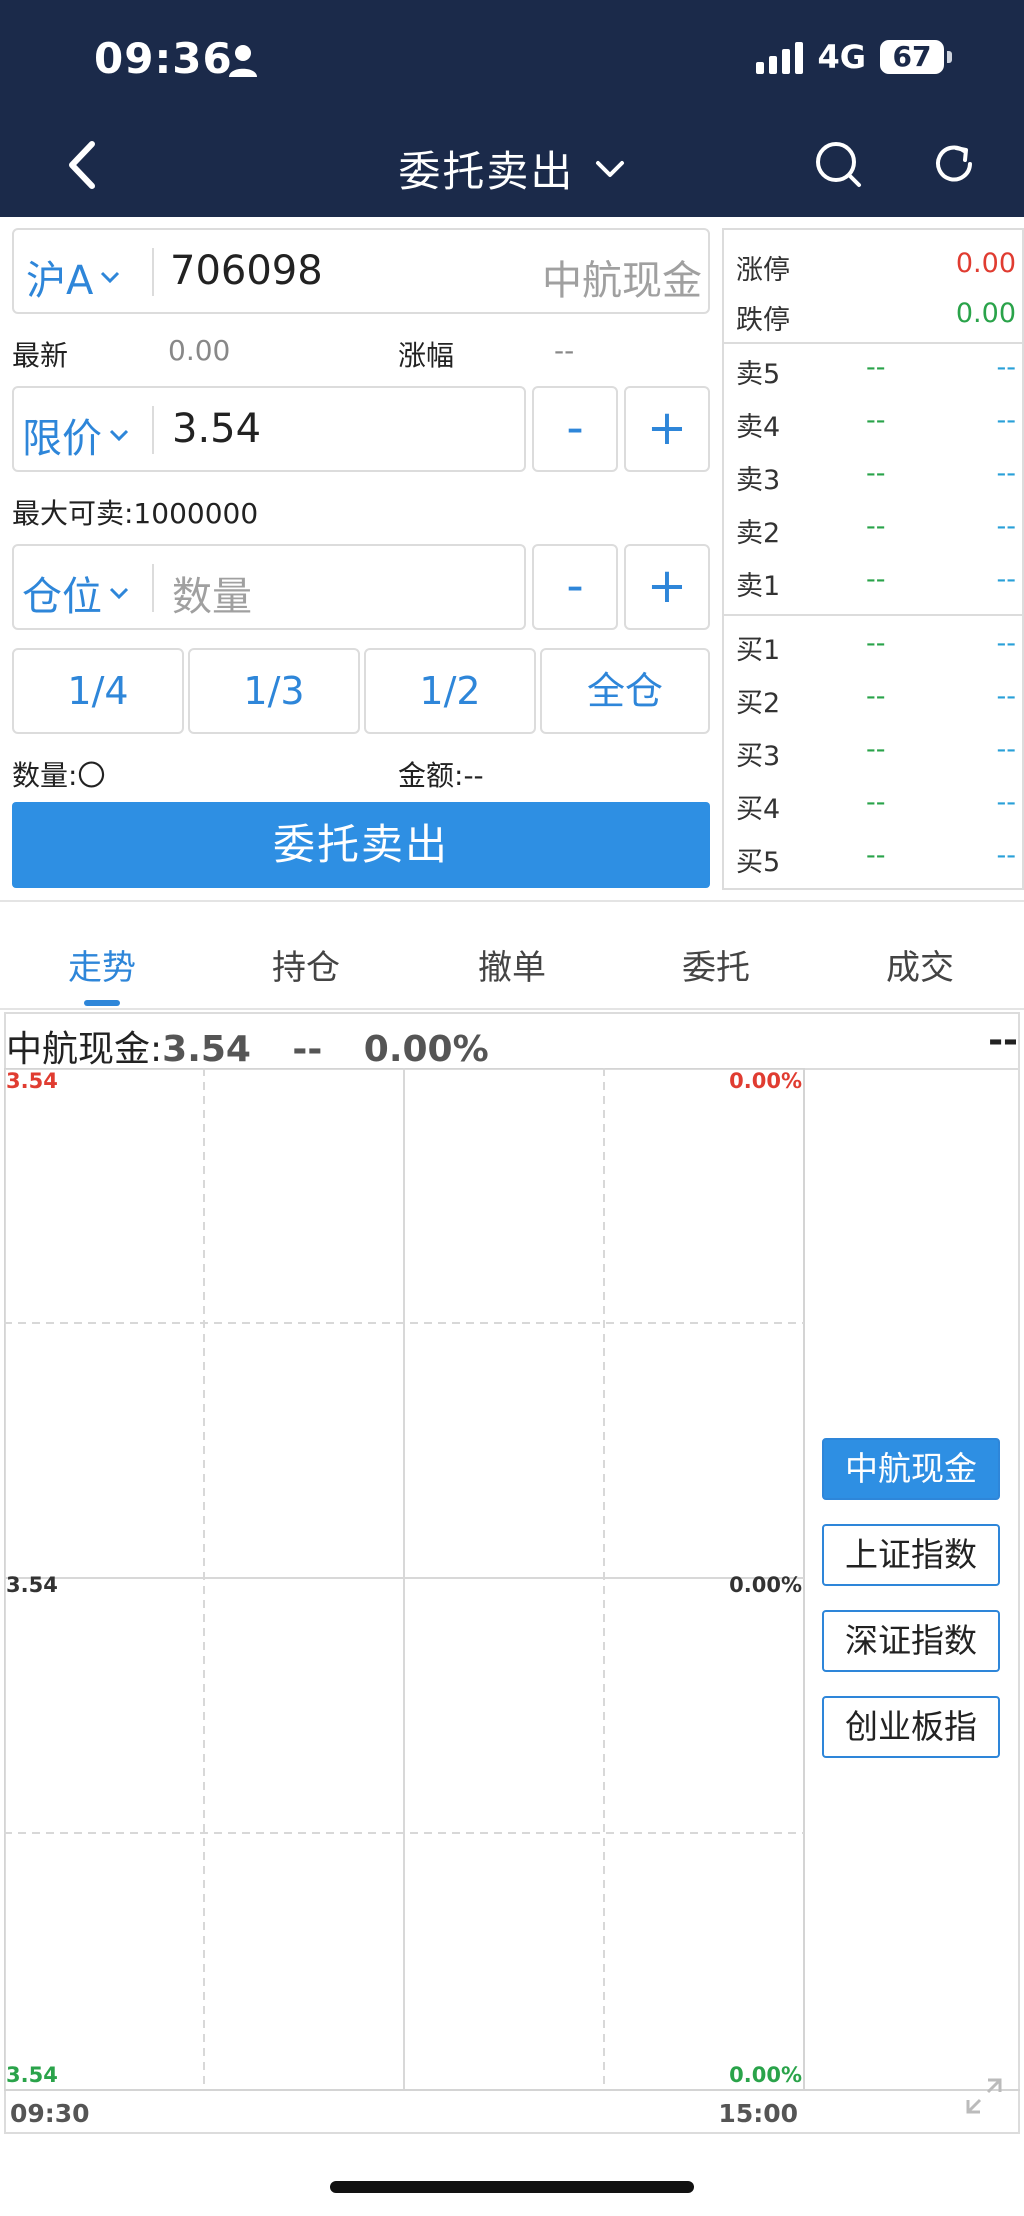 This screenshot has width=1024, height=2216. I want to click on chart-header-summary: 中航现金:3.54 -- 0.00%, so click(247, 1046).